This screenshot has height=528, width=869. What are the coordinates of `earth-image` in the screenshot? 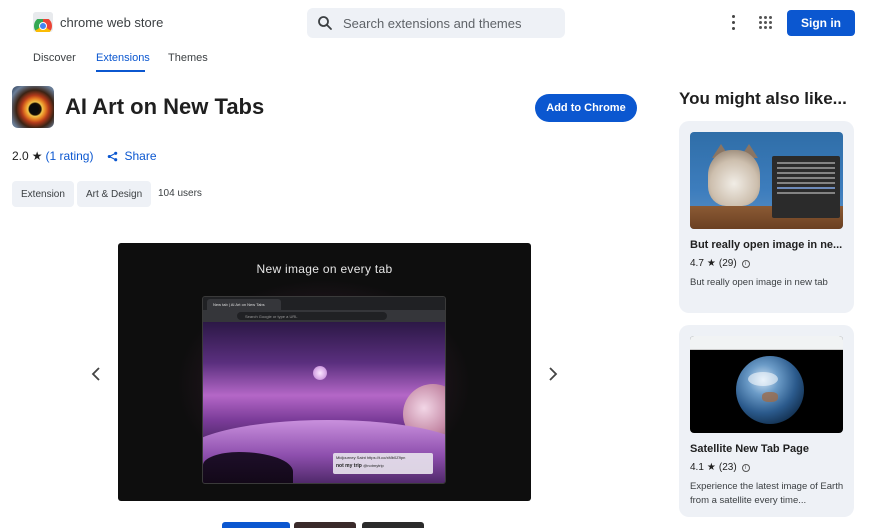 It's located at (770, 390).